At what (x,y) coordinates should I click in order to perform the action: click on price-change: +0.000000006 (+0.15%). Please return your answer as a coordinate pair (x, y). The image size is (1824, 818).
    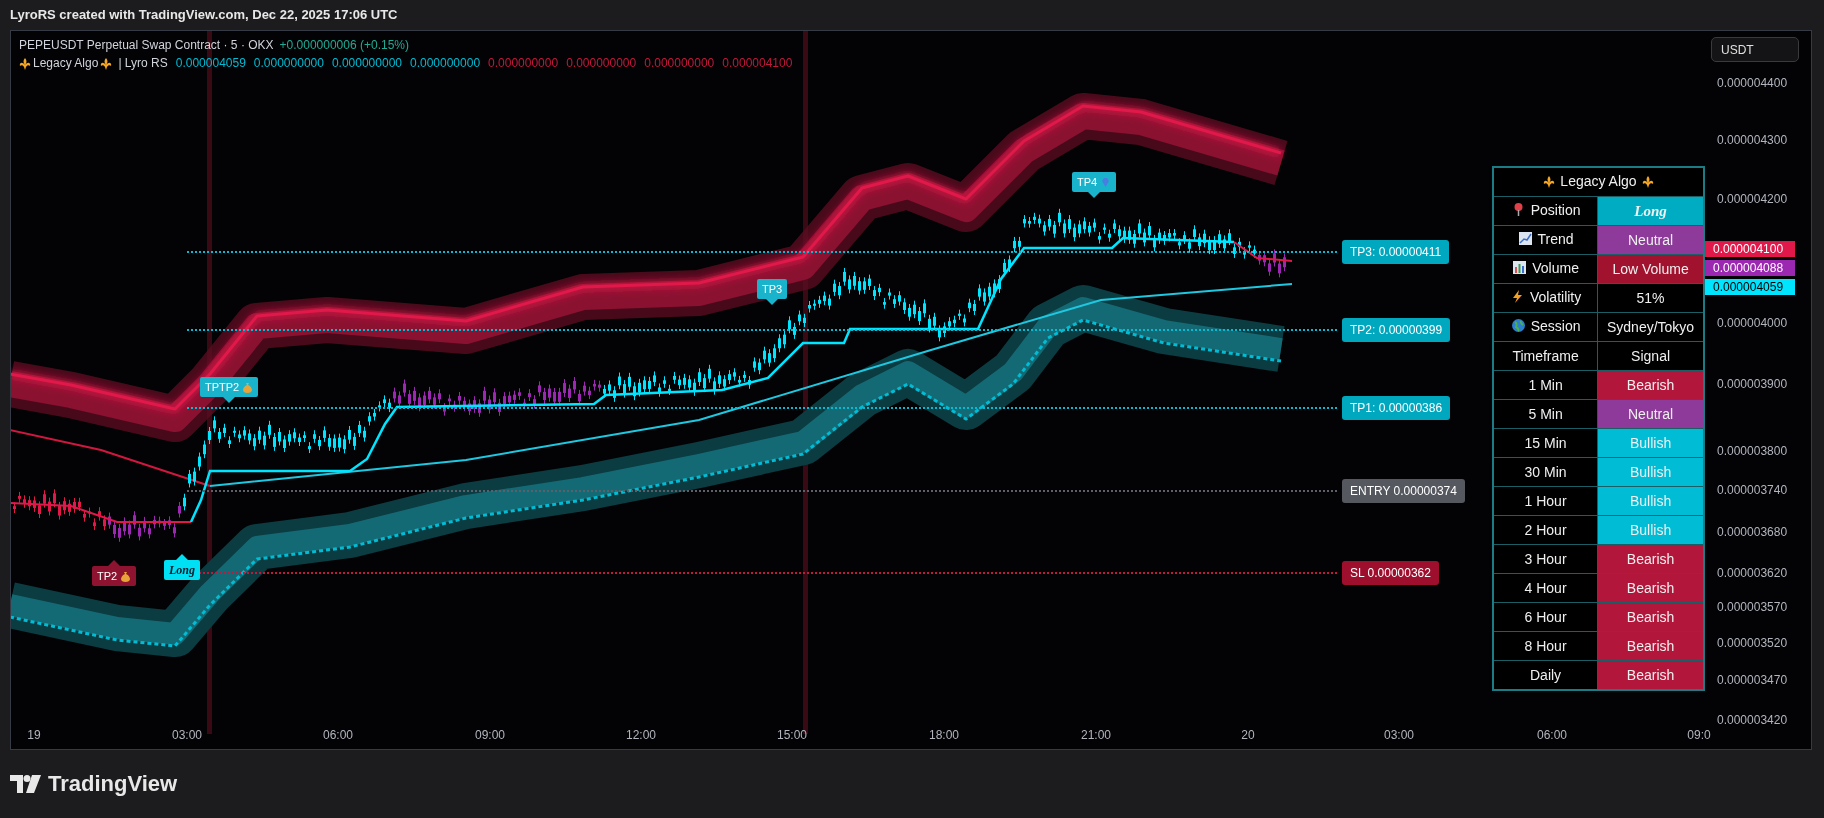
    Looking at the image, I should click on (344, 45).